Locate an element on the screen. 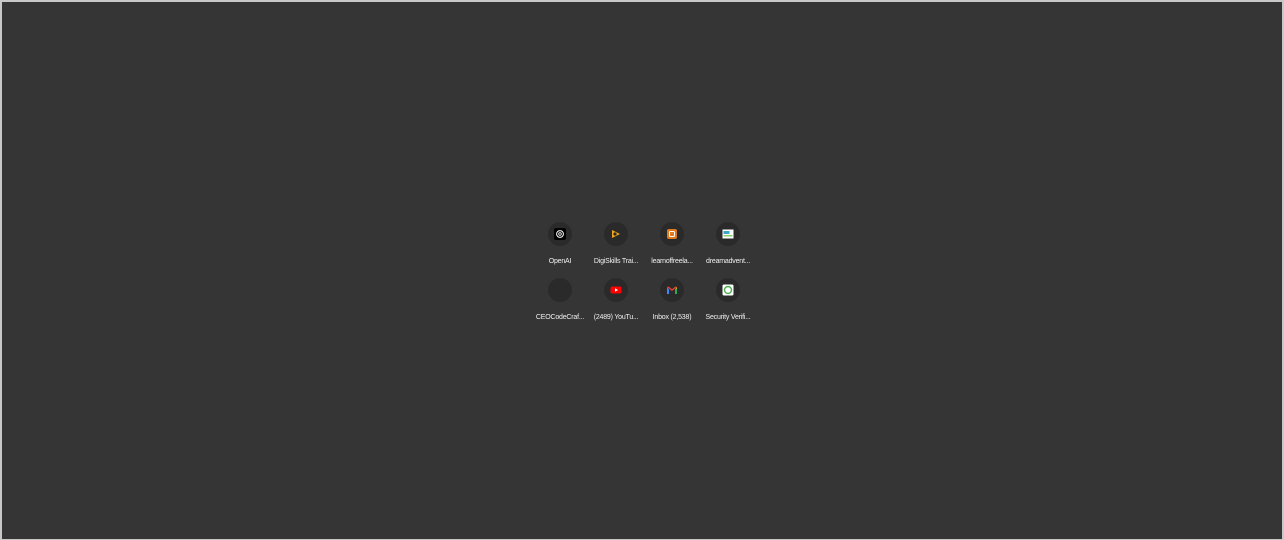 This screenshot has height=540, width=1284. dreamadventure-icon is located at coordinates (728, 234).